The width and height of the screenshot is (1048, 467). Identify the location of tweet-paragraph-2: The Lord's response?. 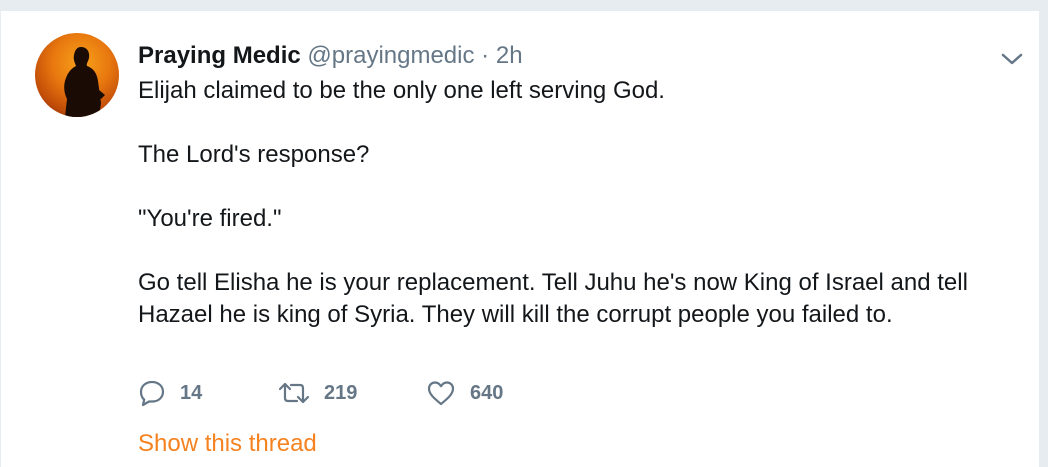
(254, 154).